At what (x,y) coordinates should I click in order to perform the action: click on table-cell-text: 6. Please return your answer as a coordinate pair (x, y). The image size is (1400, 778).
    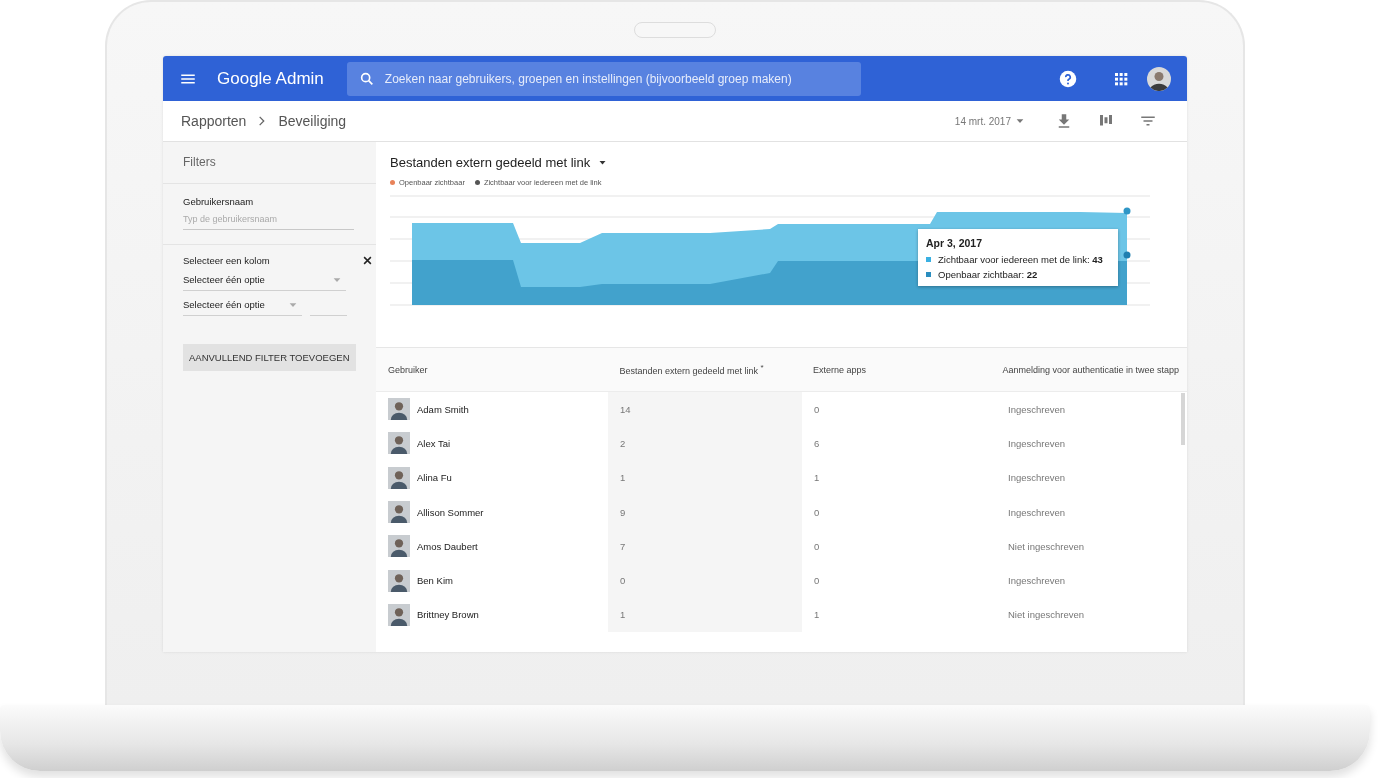
    Looking at the image, I should click on (817, 443).